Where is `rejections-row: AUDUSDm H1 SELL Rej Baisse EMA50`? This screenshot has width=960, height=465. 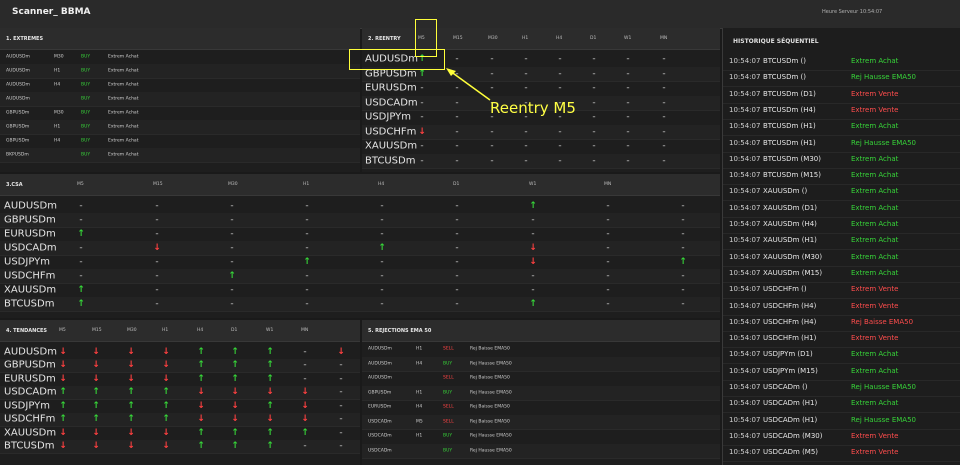 rejections-row: AUDUSDm H1 SELL Rej Baisse EMA50 is located at coordinates (541, 350).